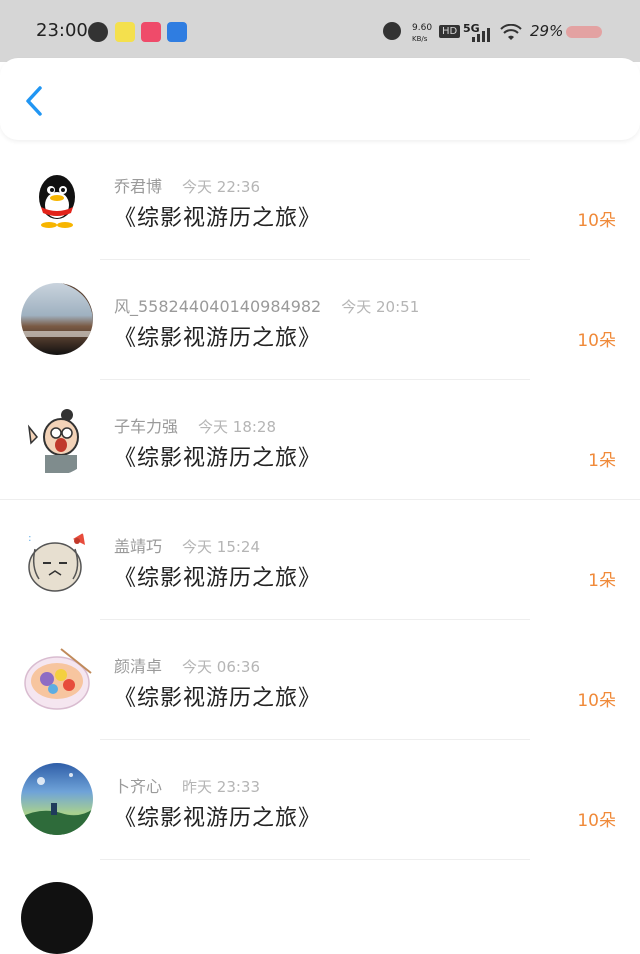 This screenshot has height=954, width=640. Describe the element at coordinates (392, 31) in the screenshot. I see `alarm-icon` at that location.